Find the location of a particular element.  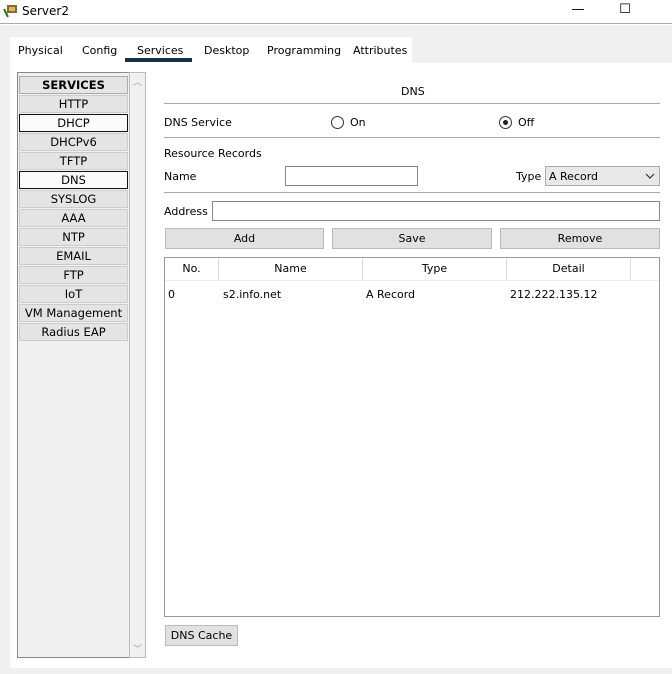

sidebar-item-dhcp: DHCP is located at coordinates (73, 123).